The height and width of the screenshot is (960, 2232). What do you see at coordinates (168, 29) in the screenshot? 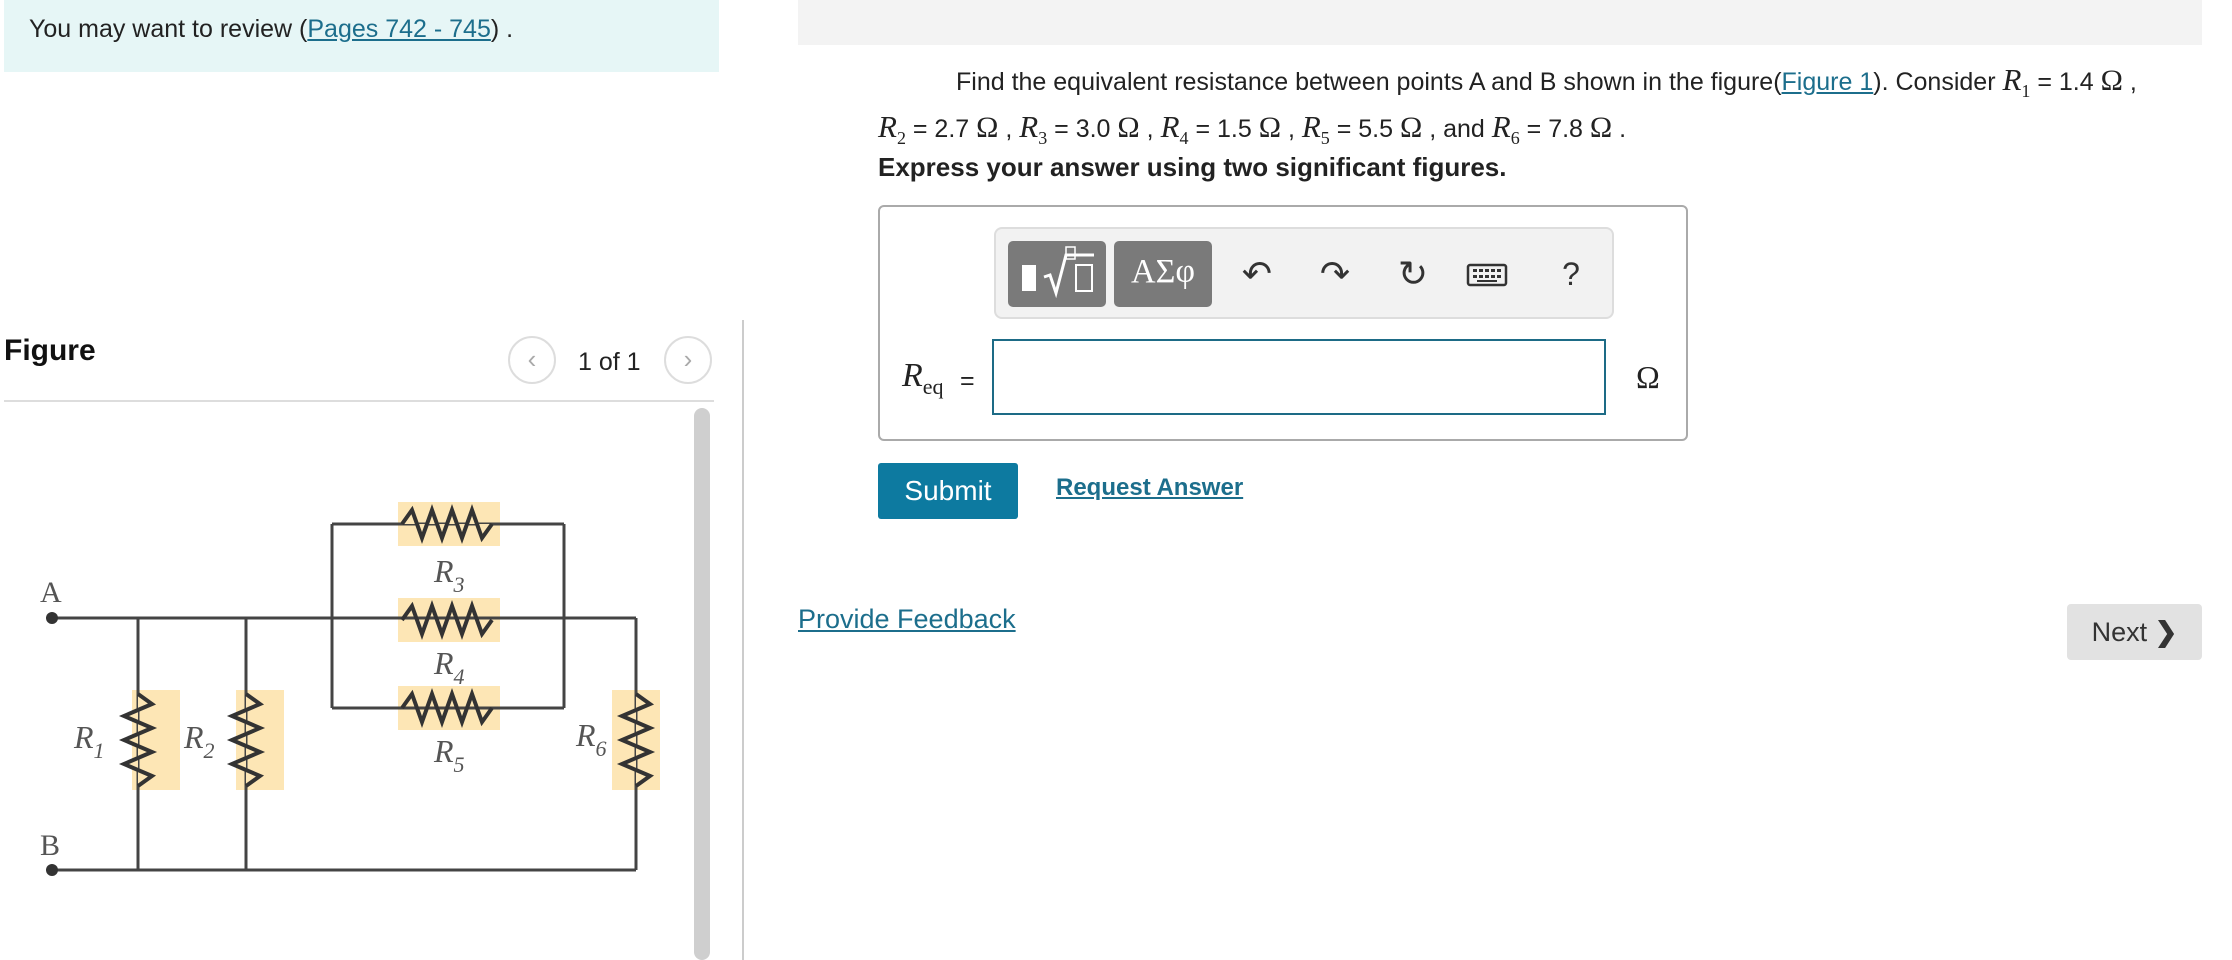
I see `review-prefix: You may want to review (` at bounding box center [168, 29].